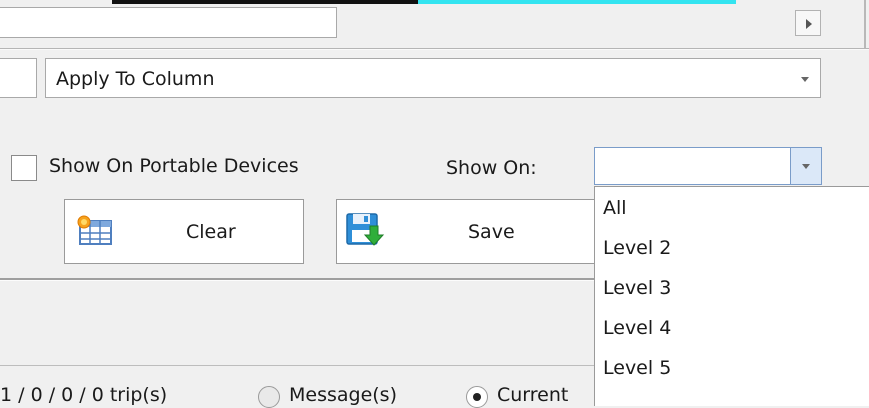  I want to click on save-button: Save, so click(476, 231).